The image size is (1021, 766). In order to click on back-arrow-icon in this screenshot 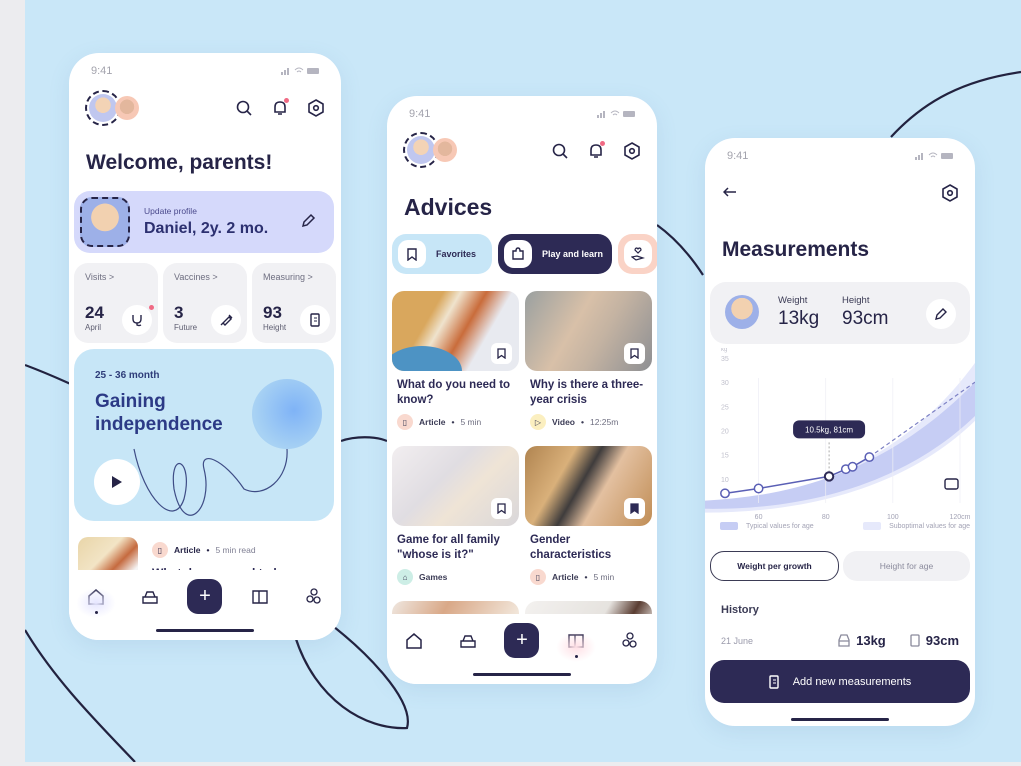, I will do `click(729, 194)`.